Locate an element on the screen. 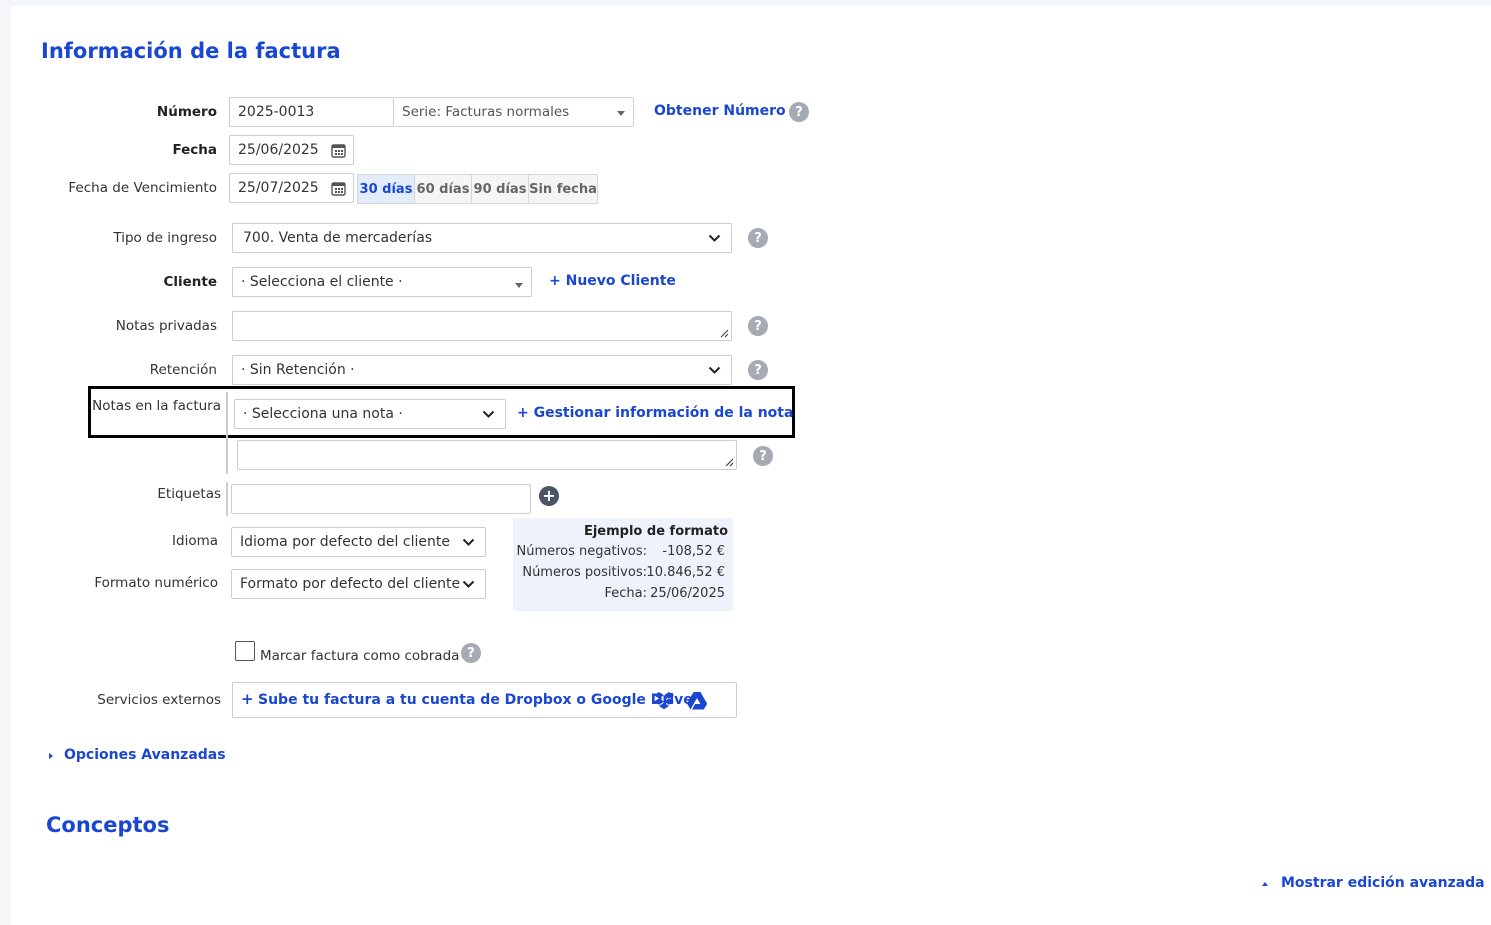 This screenshot has width=1491, height=925. mostrar-edicion-link: Mostrar edición avanzada is located at coordinates (1383, 883).